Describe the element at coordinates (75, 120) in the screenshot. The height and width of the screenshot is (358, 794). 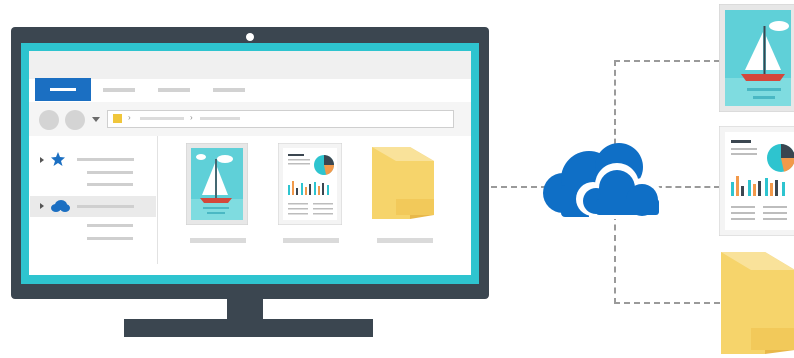
I see `forward-button` at that location.